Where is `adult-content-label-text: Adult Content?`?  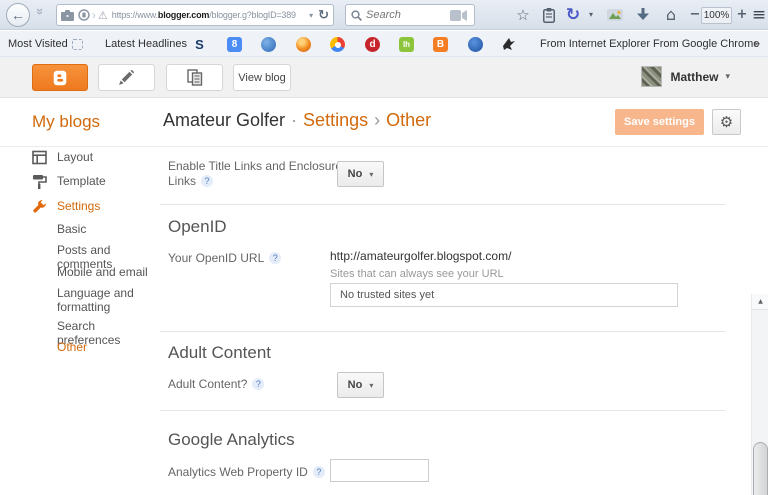 adult-content-label-text: Adult Content? is located at coordinates (208, 384).